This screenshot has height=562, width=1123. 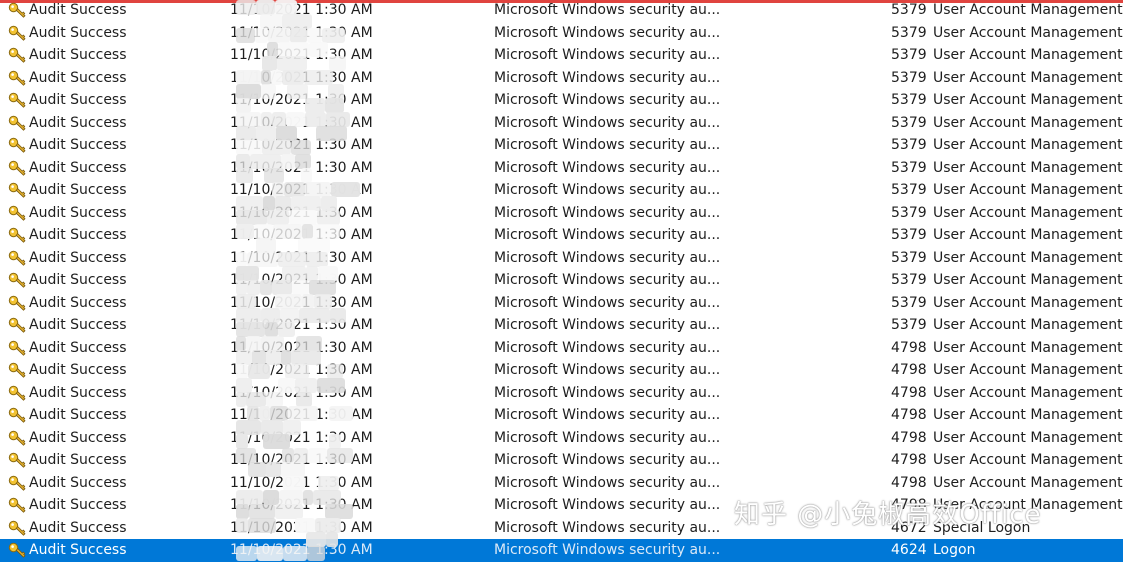 What do you see at coordinates (954, 550) in the screenshot?
I see `task-category-cell: Logon` at bounding box center [954, 550].